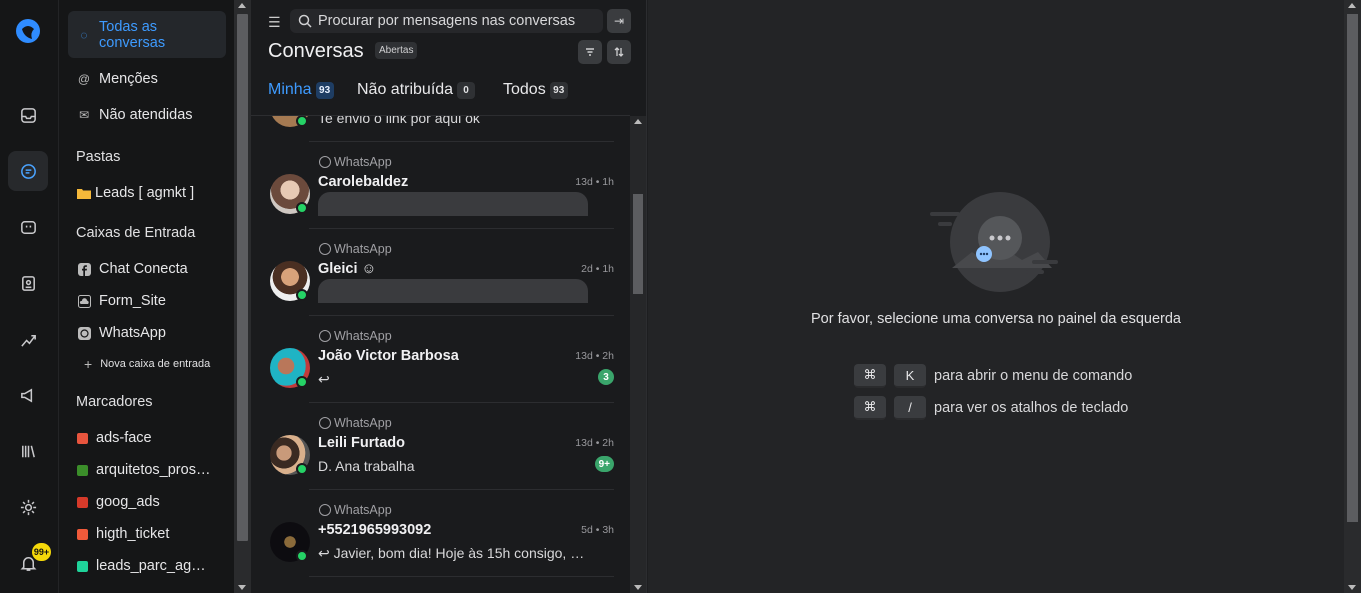 This screenshot has width=1361, height=593. Describe the element at coordinates (84, 193) in the screenshot. I see `folder-icon` at that location.